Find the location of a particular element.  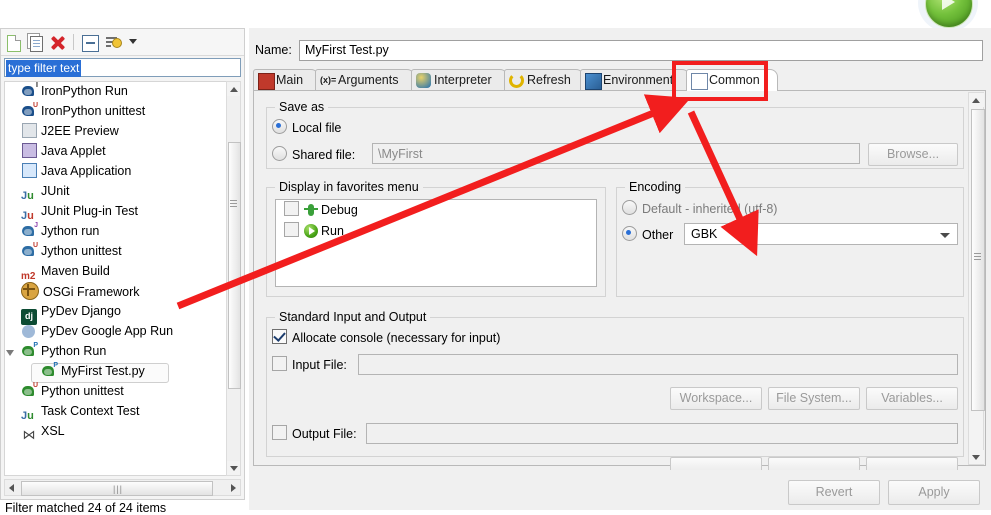

new-configuration-icon is located at coordinates (14, 42).